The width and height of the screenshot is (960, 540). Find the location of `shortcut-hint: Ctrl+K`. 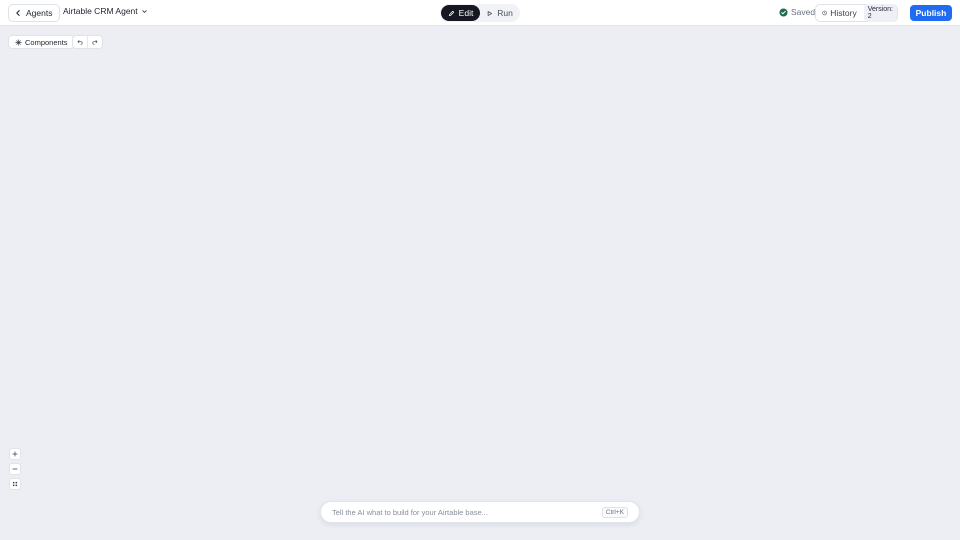

shortcut-hint: Ctrl+K is located at coordinates (614, 512).